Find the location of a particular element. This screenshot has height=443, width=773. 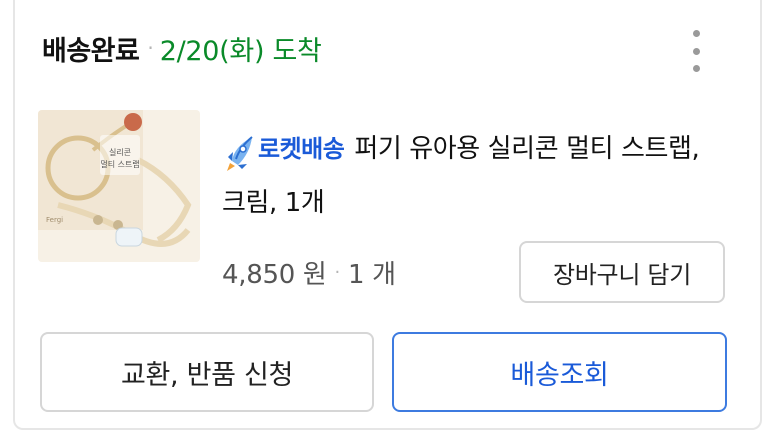

product-price: 4,850 원 is located at coordinates (274, 274).